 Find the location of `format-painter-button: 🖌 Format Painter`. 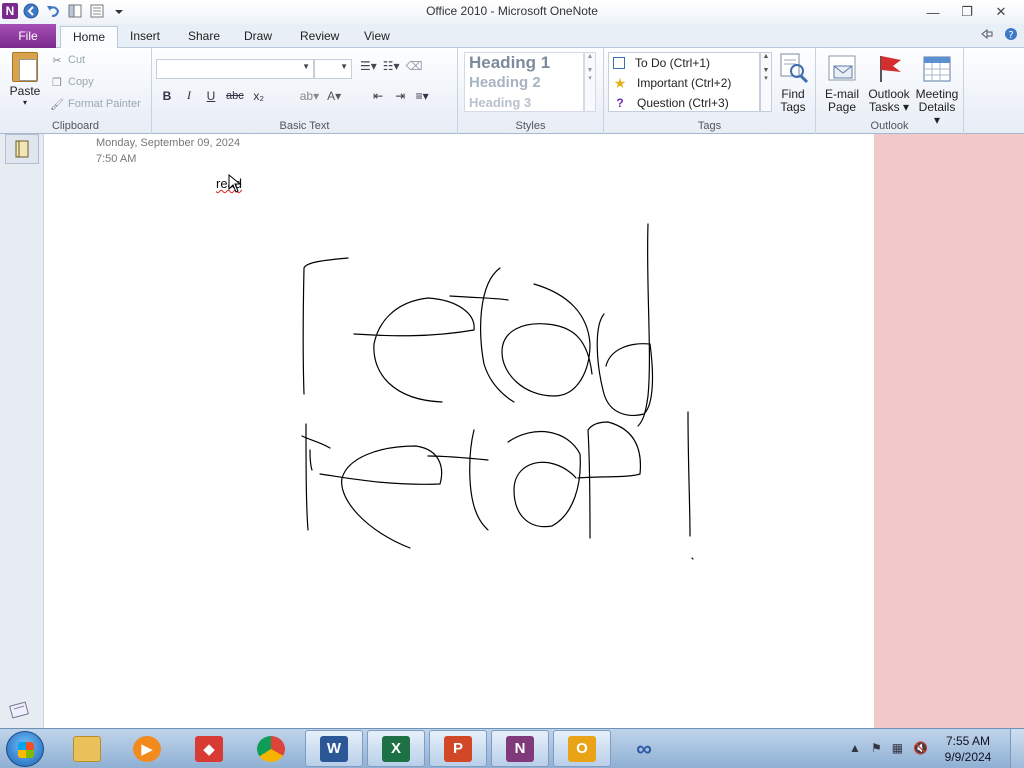

format-painter-button: 🖌 Format Painter is located at coordinates (95, 104).